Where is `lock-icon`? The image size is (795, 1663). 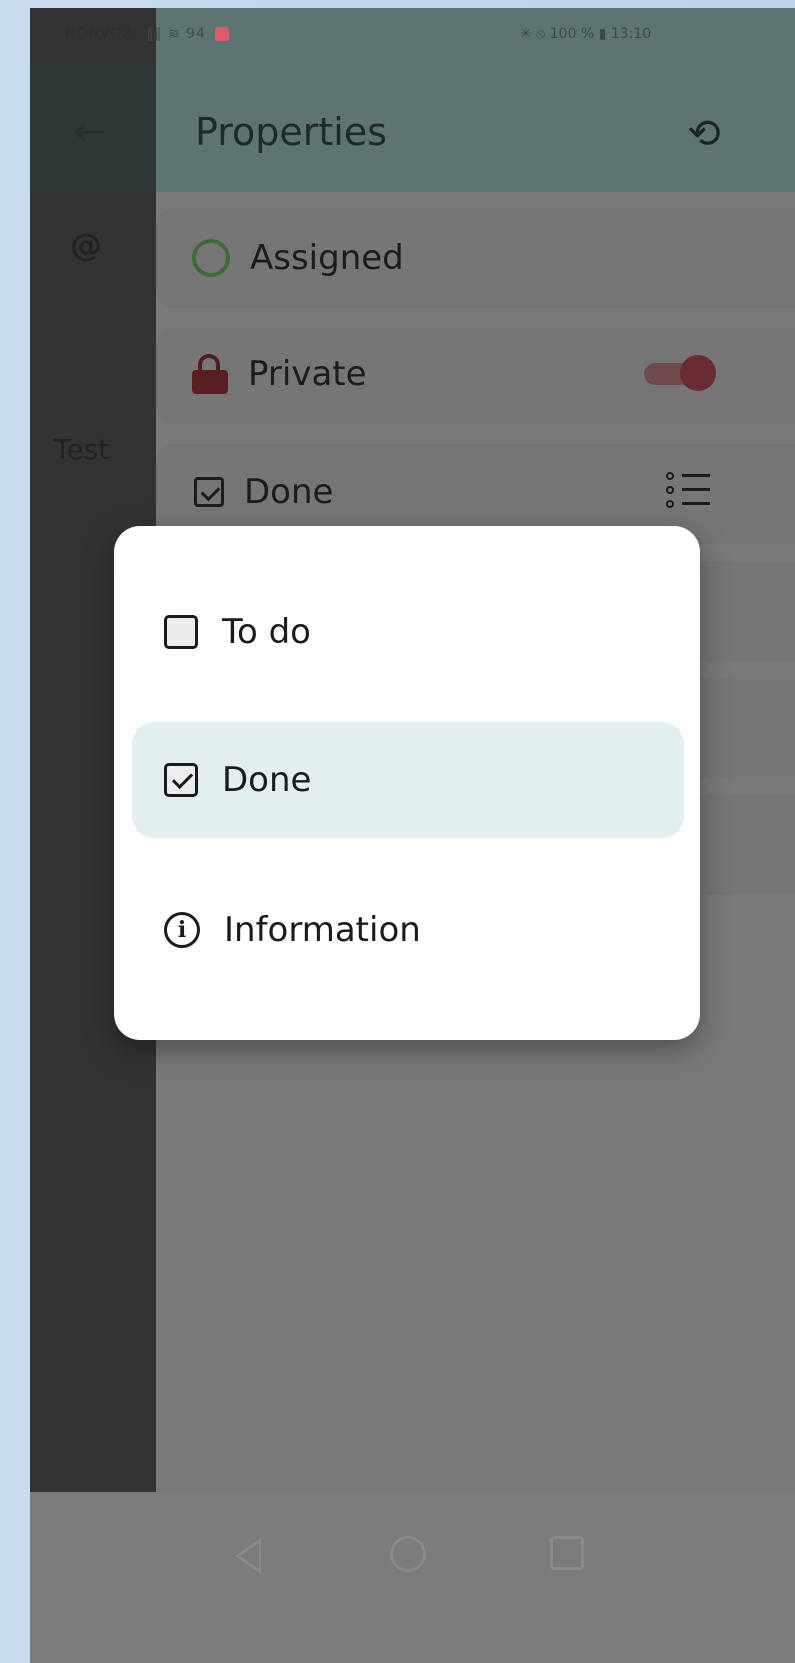 lock-icon is located at coordinates (210, 374).